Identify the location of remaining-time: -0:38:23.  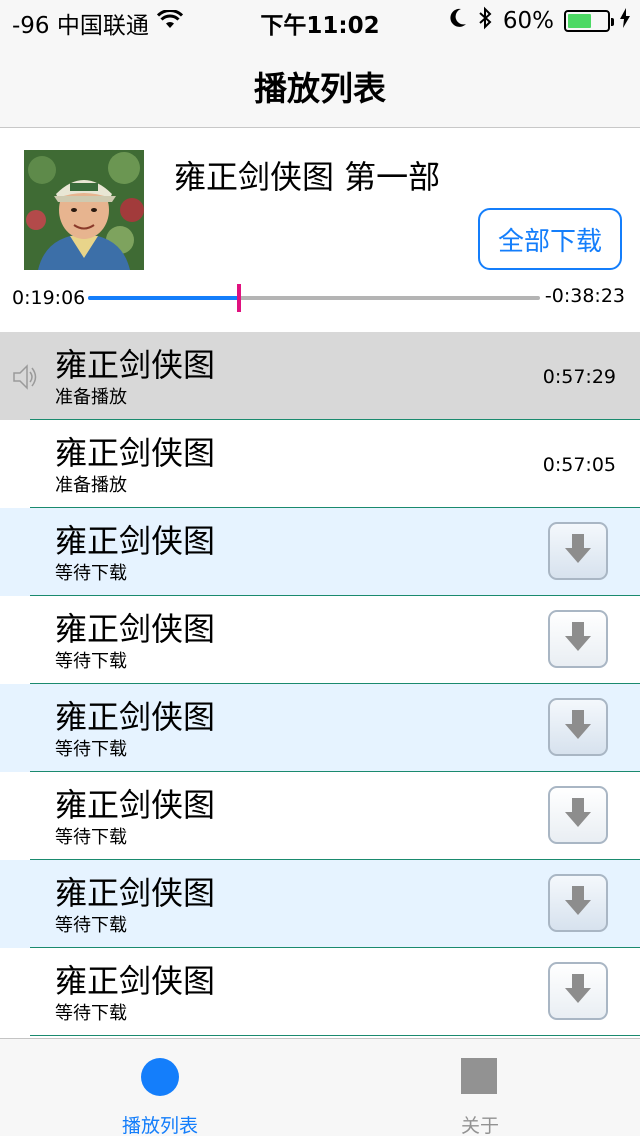
(584, 296).